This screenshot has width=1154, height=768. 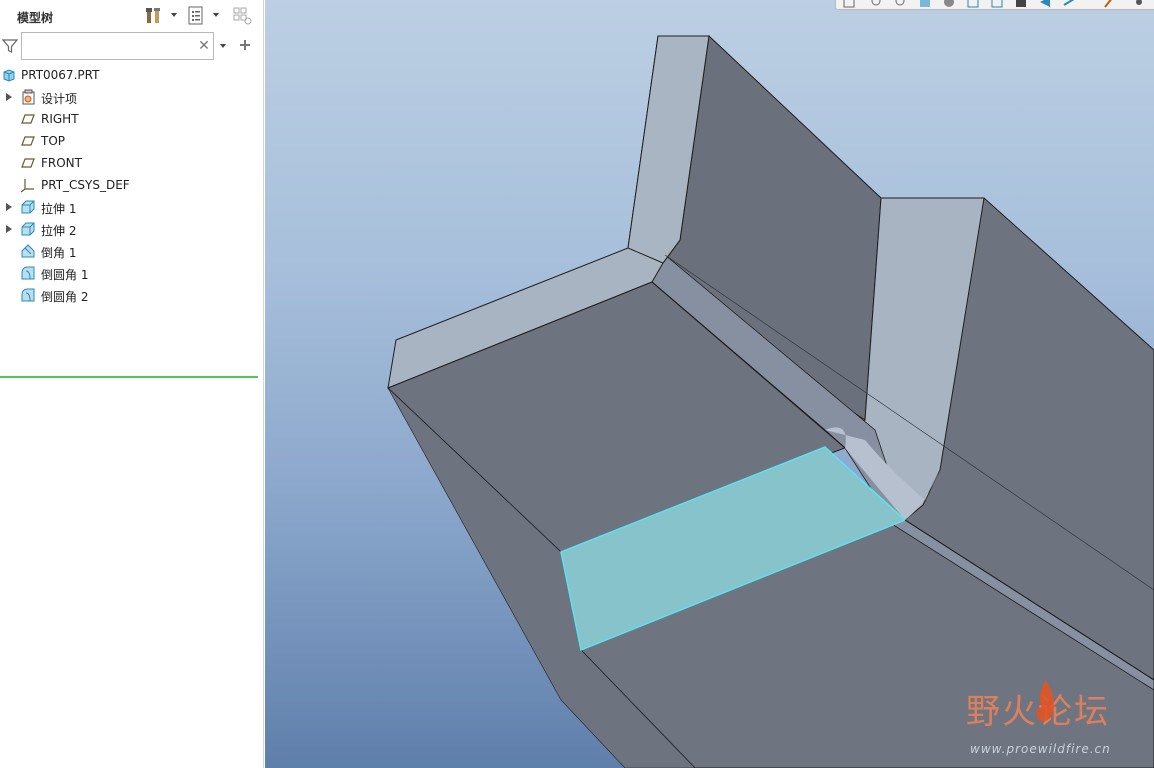 What do you see at coordinates (53, 141) in the screenshot?
I see `tree-item-label: TOP` at bounding box center [53, 141].